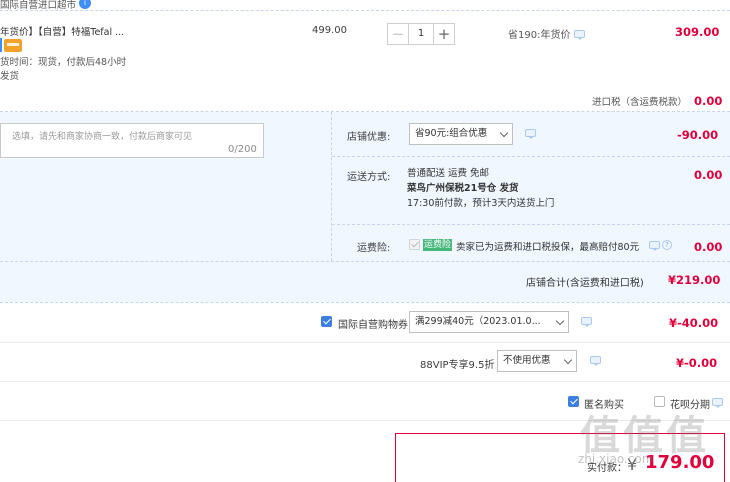 This screenshot has width=730, height=482. I want to click on import-tax-label: 进口税（含运费税款）, so click(640, 102).